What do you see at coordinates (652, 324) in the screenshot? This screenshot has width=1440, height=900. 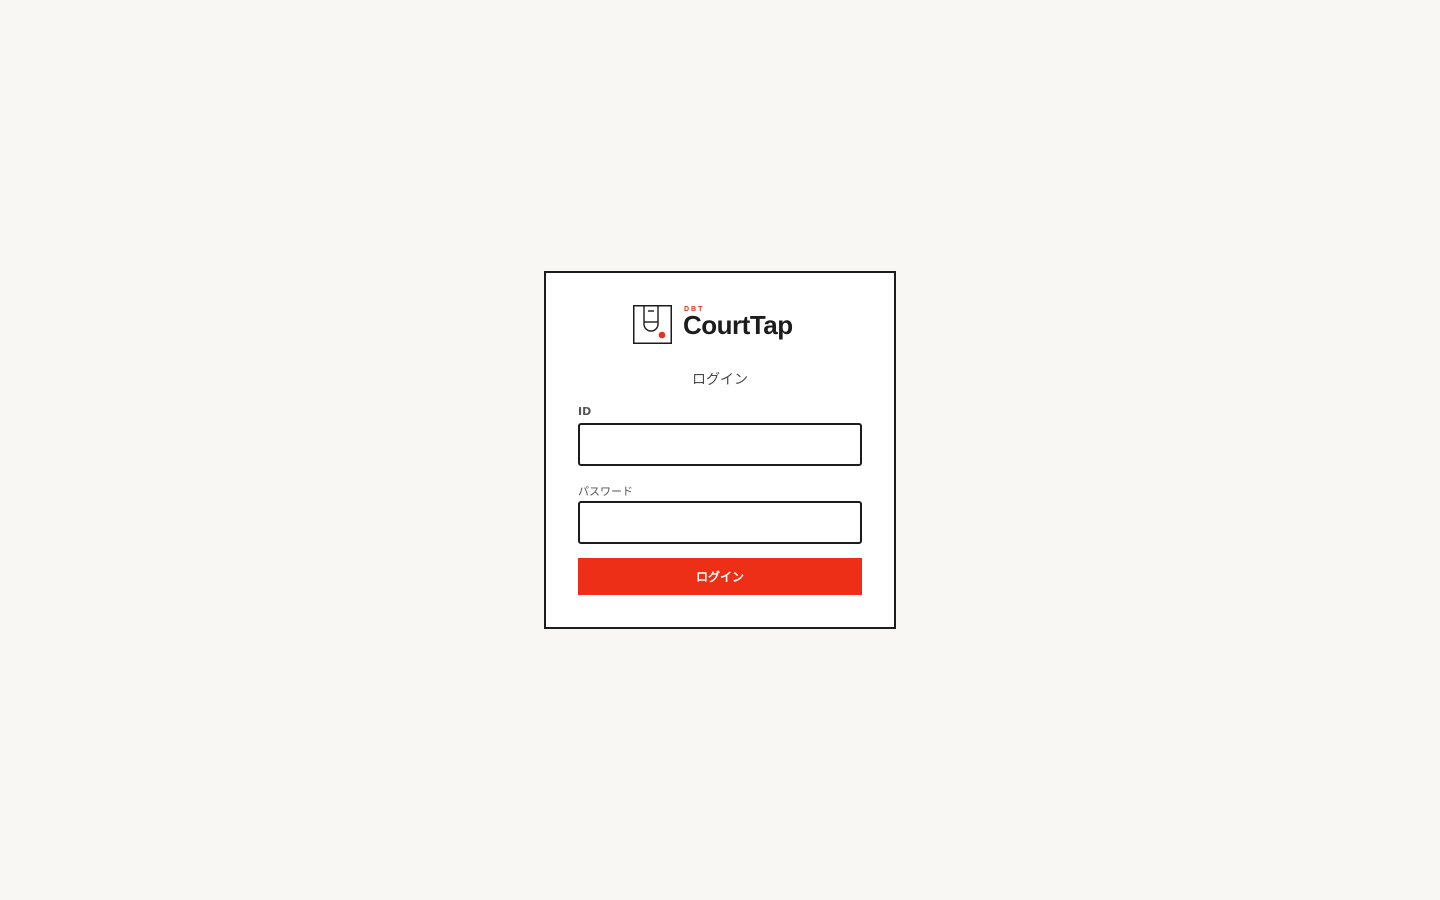 I see `court-tap-logo-icon` at bounding box center [652, 324].